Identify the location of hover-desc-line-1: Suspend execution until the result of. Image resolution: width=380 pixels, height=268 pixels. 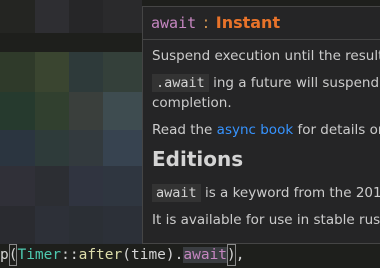
(266, 56).